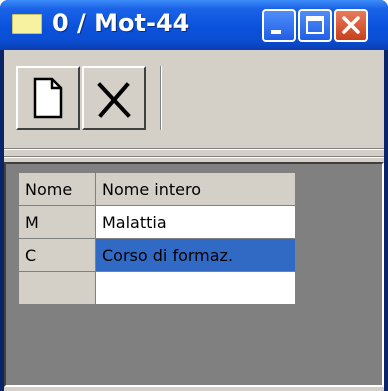 The image size is (388, 391). Describe the element at coordinates (195, 288) in the screenshot. I see `row-name-cell` at that location.